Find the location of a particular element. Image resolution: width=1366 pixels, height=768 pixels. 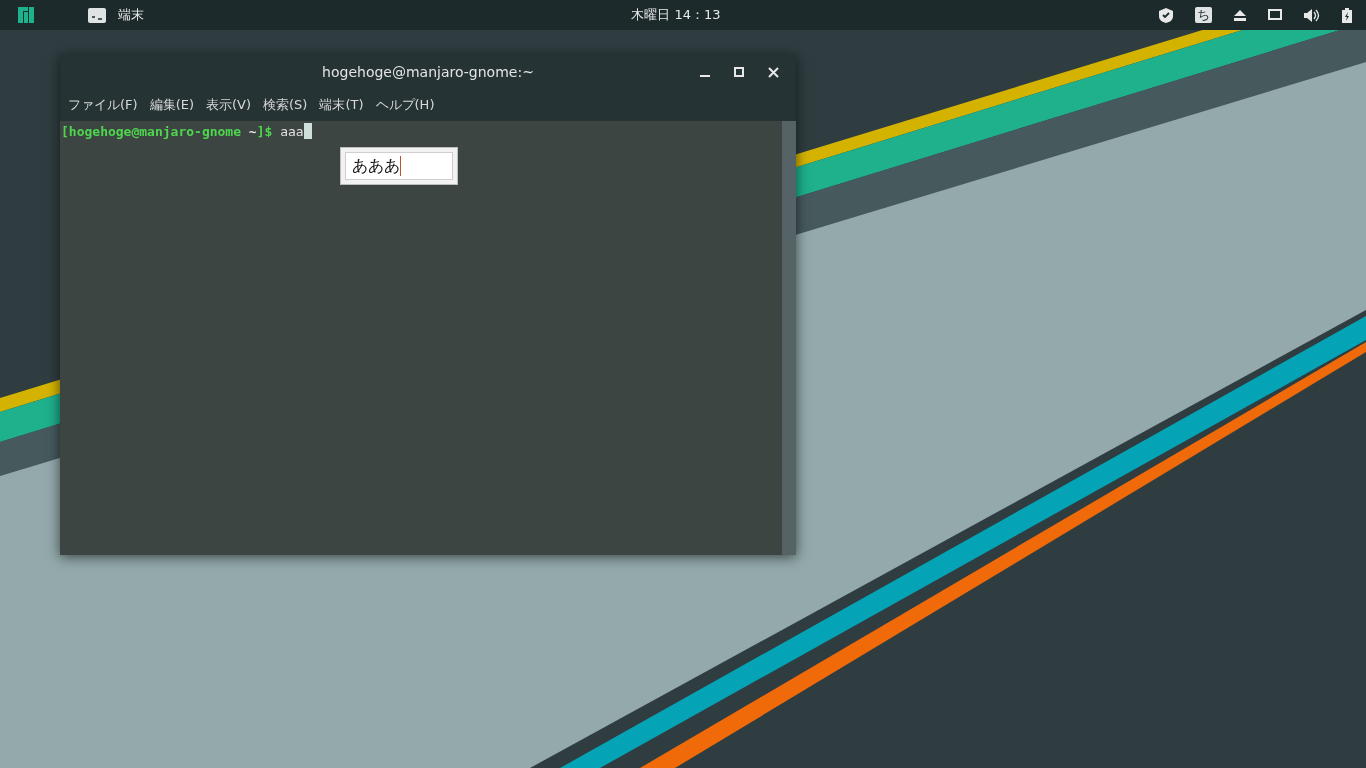

menu-item: 表示(V) is located at coordinates (229, 105).